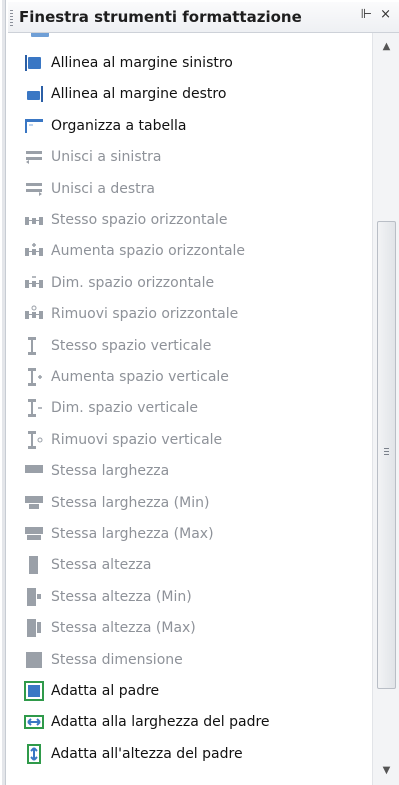 The height and width of the screenshot is (785, 399). What do you see at coordinates (34, 534) in the screenshot?
I see `same-width-max-icon` at bounding box center [34, 534].